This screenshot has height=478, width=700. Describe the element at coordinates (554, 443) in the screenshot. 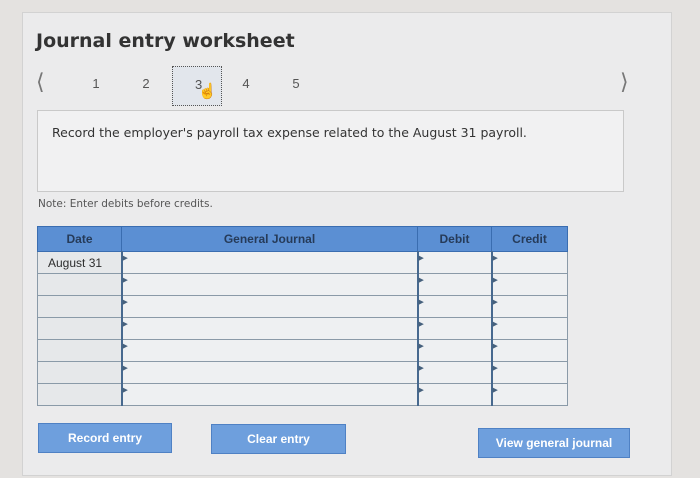

I see `view-general-journal-button: View general journal` at that location.